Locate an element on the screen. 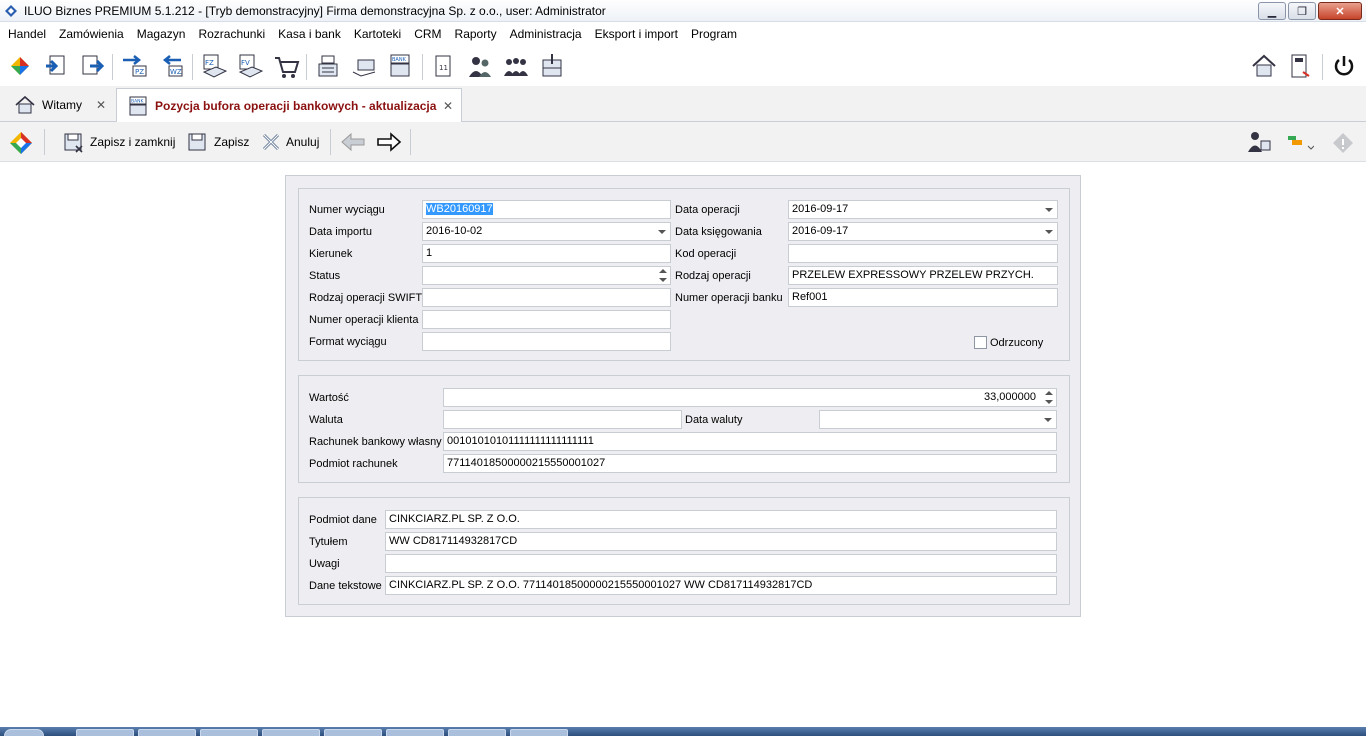 This screenshot has width=1366, height=736. color-flags-icon is located at coordinates (1299, 142).